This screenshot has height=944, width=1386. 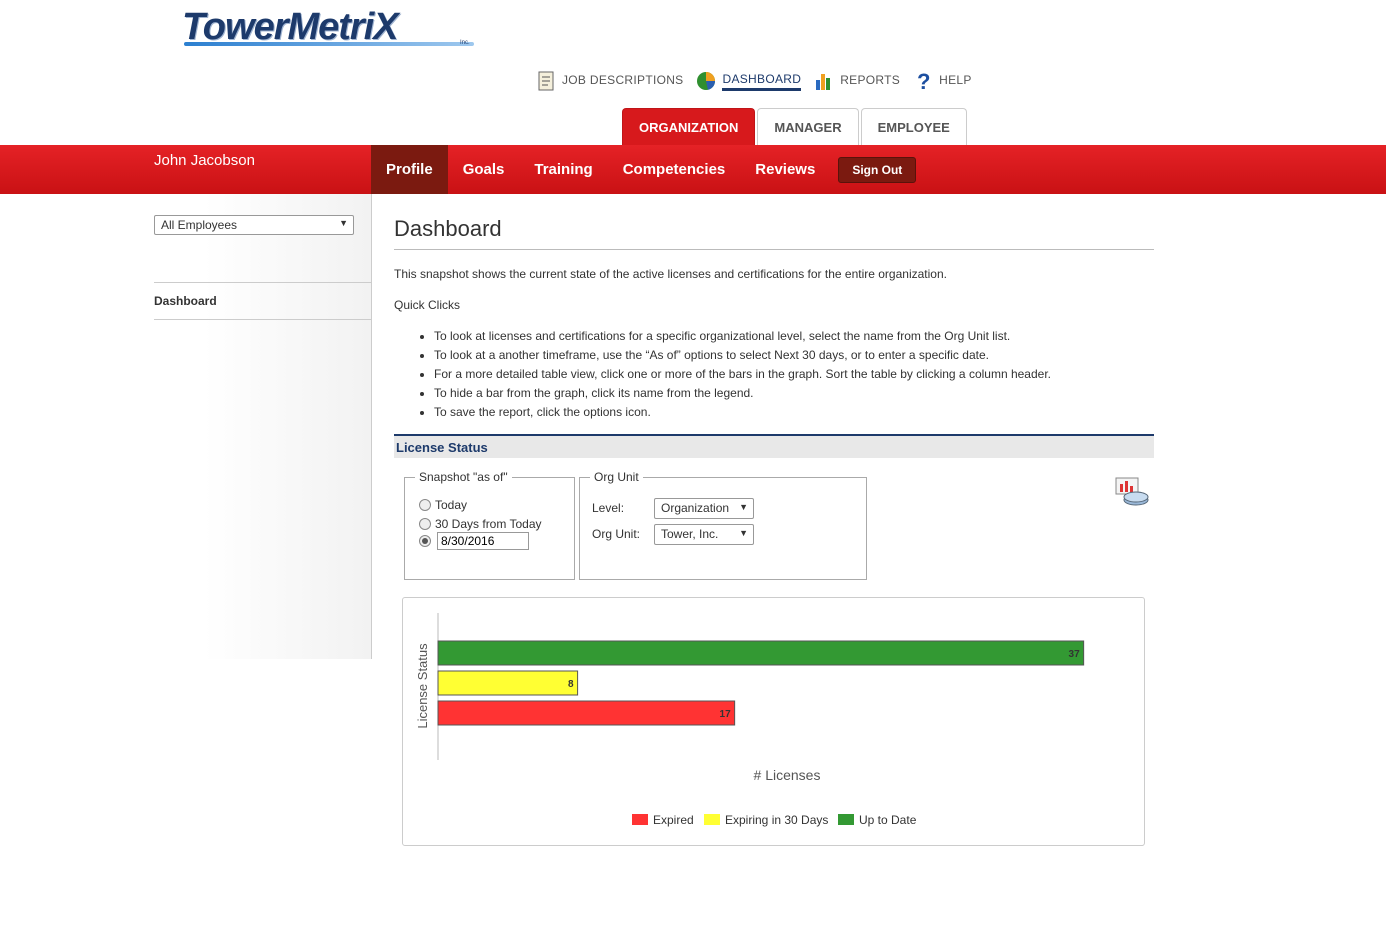 I want to click on quick-clicks-heading: Quick Clicks, so click(x=427, y=305).